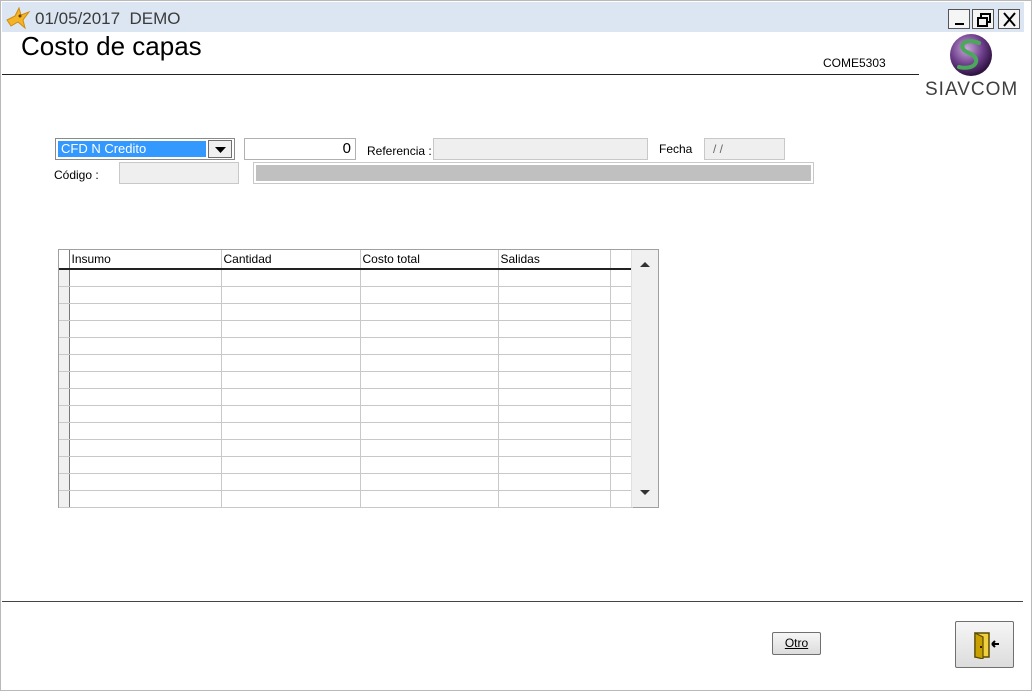  Describe the element at coordinates (644, 378) in the screenshot. I see `grid-vertical-scrollbar` at that location.